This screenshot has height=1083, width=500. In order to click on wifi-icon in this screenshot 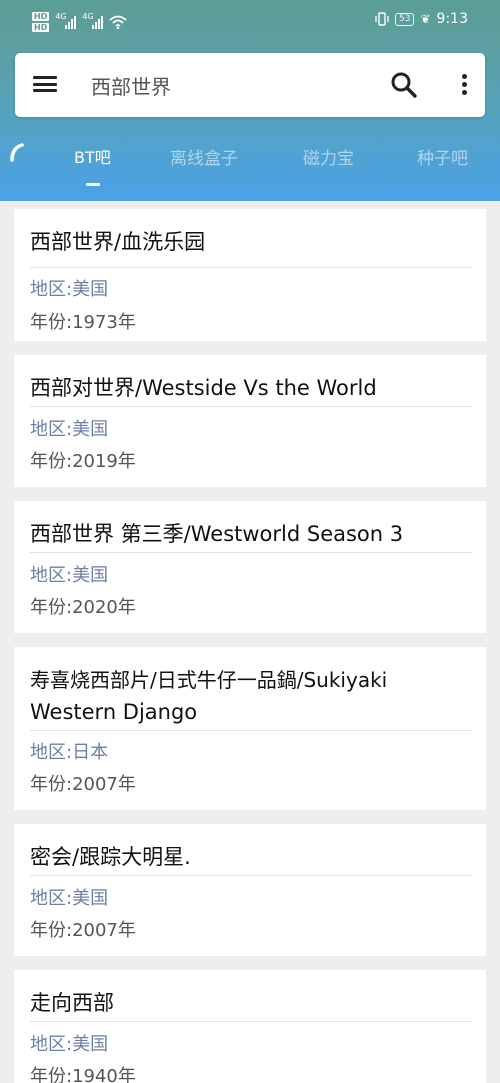, I will do `click(118, 22)`.